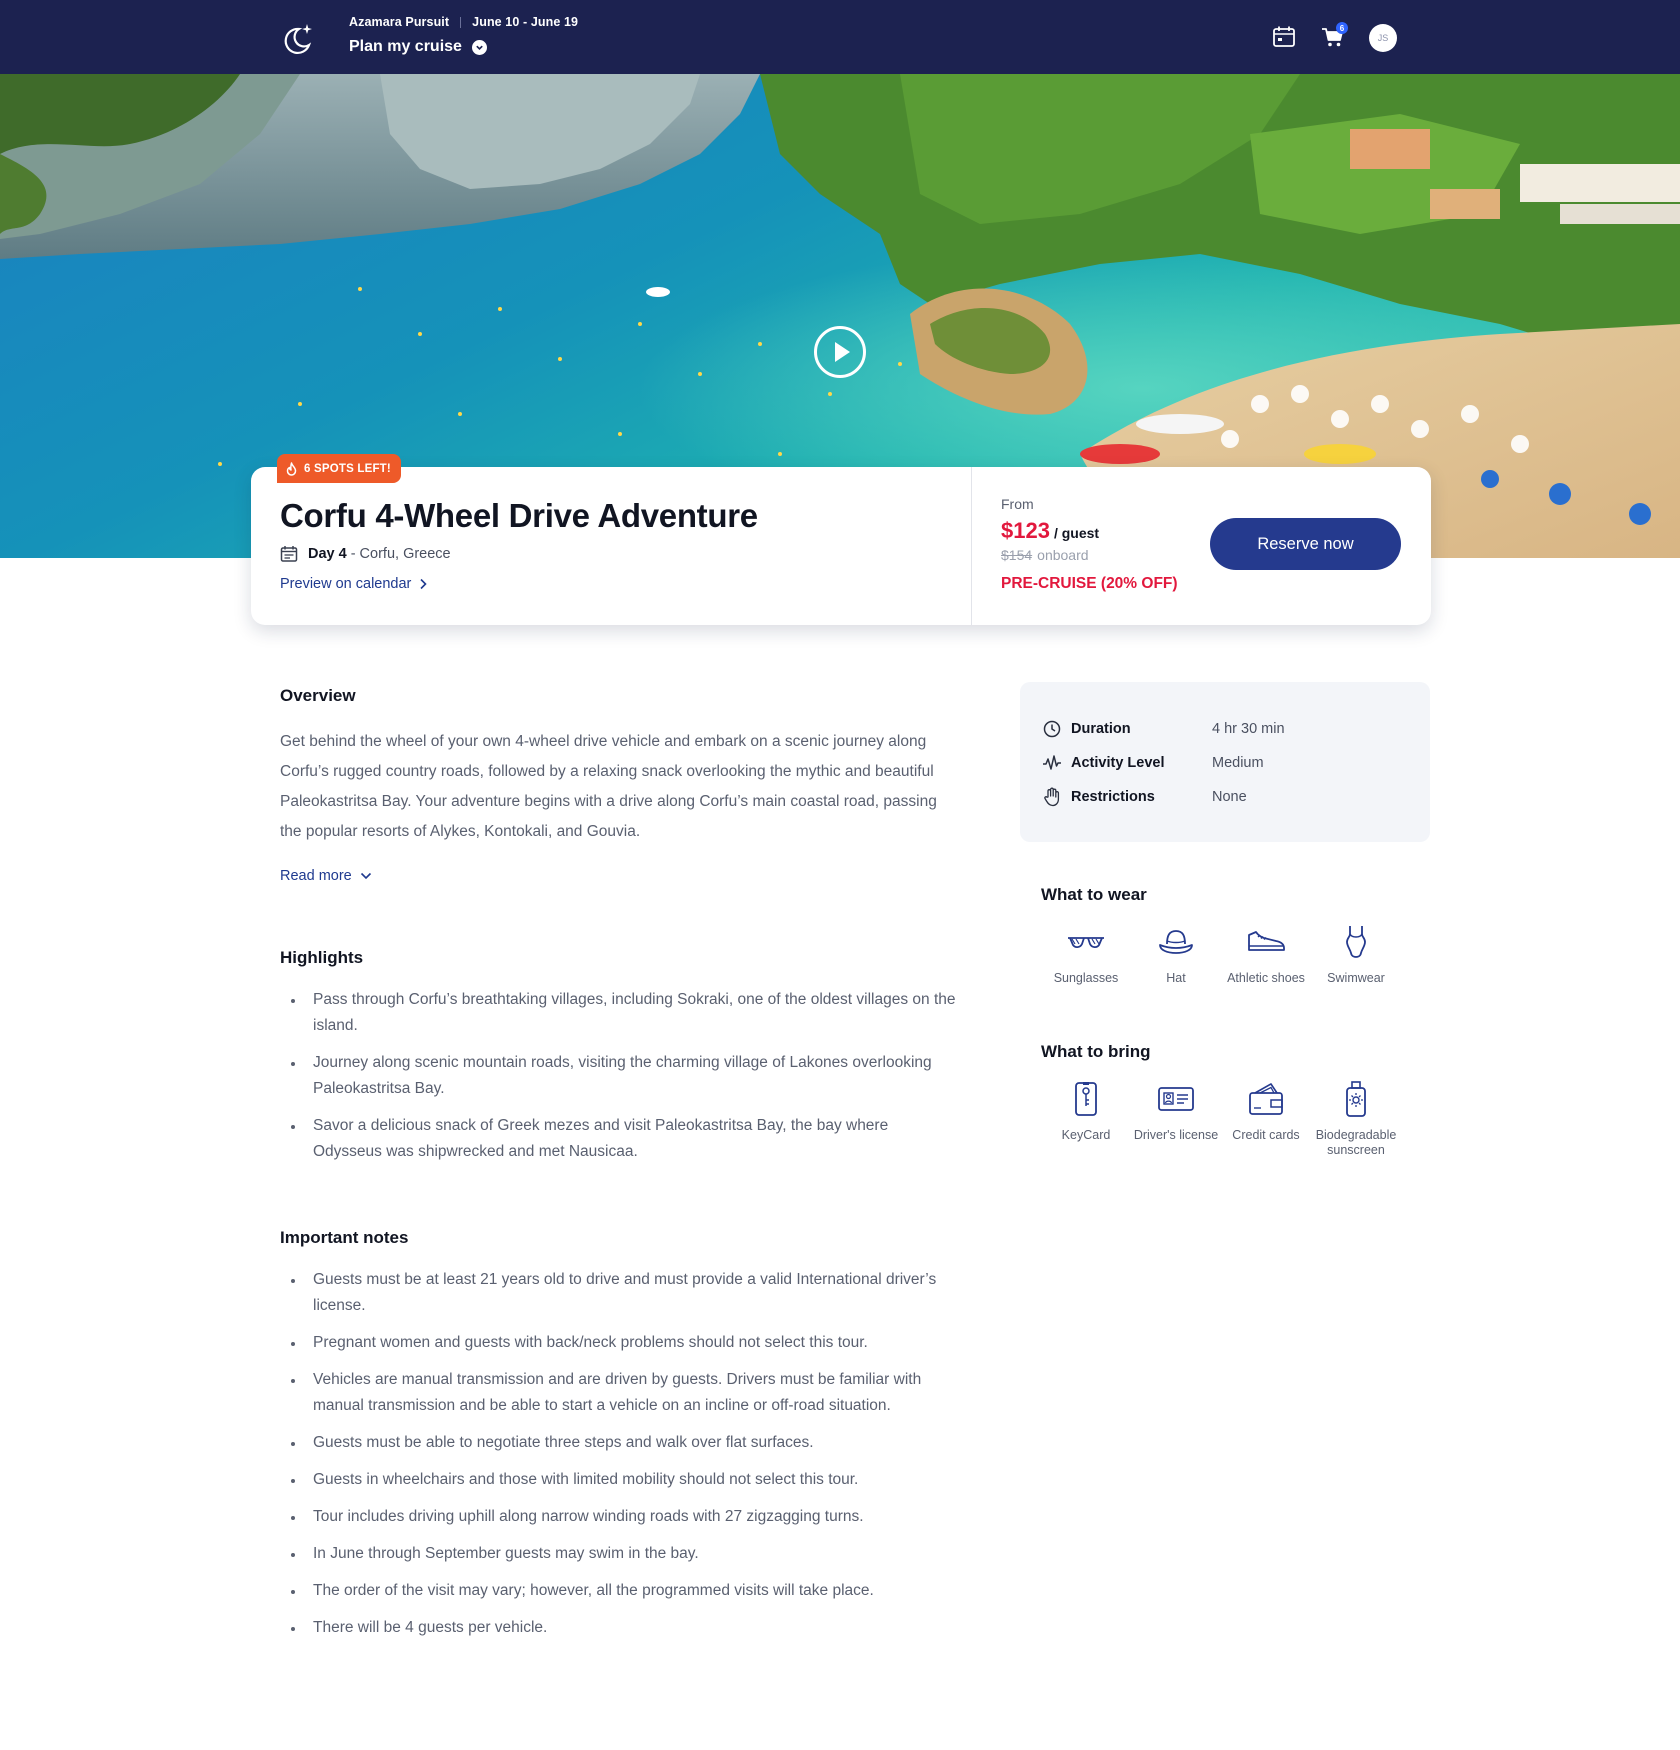 This screenshot has height=1750, width=1680. What do you see at coordinates (399, 22) in the screenshot?
I see `ship-name: Azamara Pursuit` at bounding box center [399, 22].